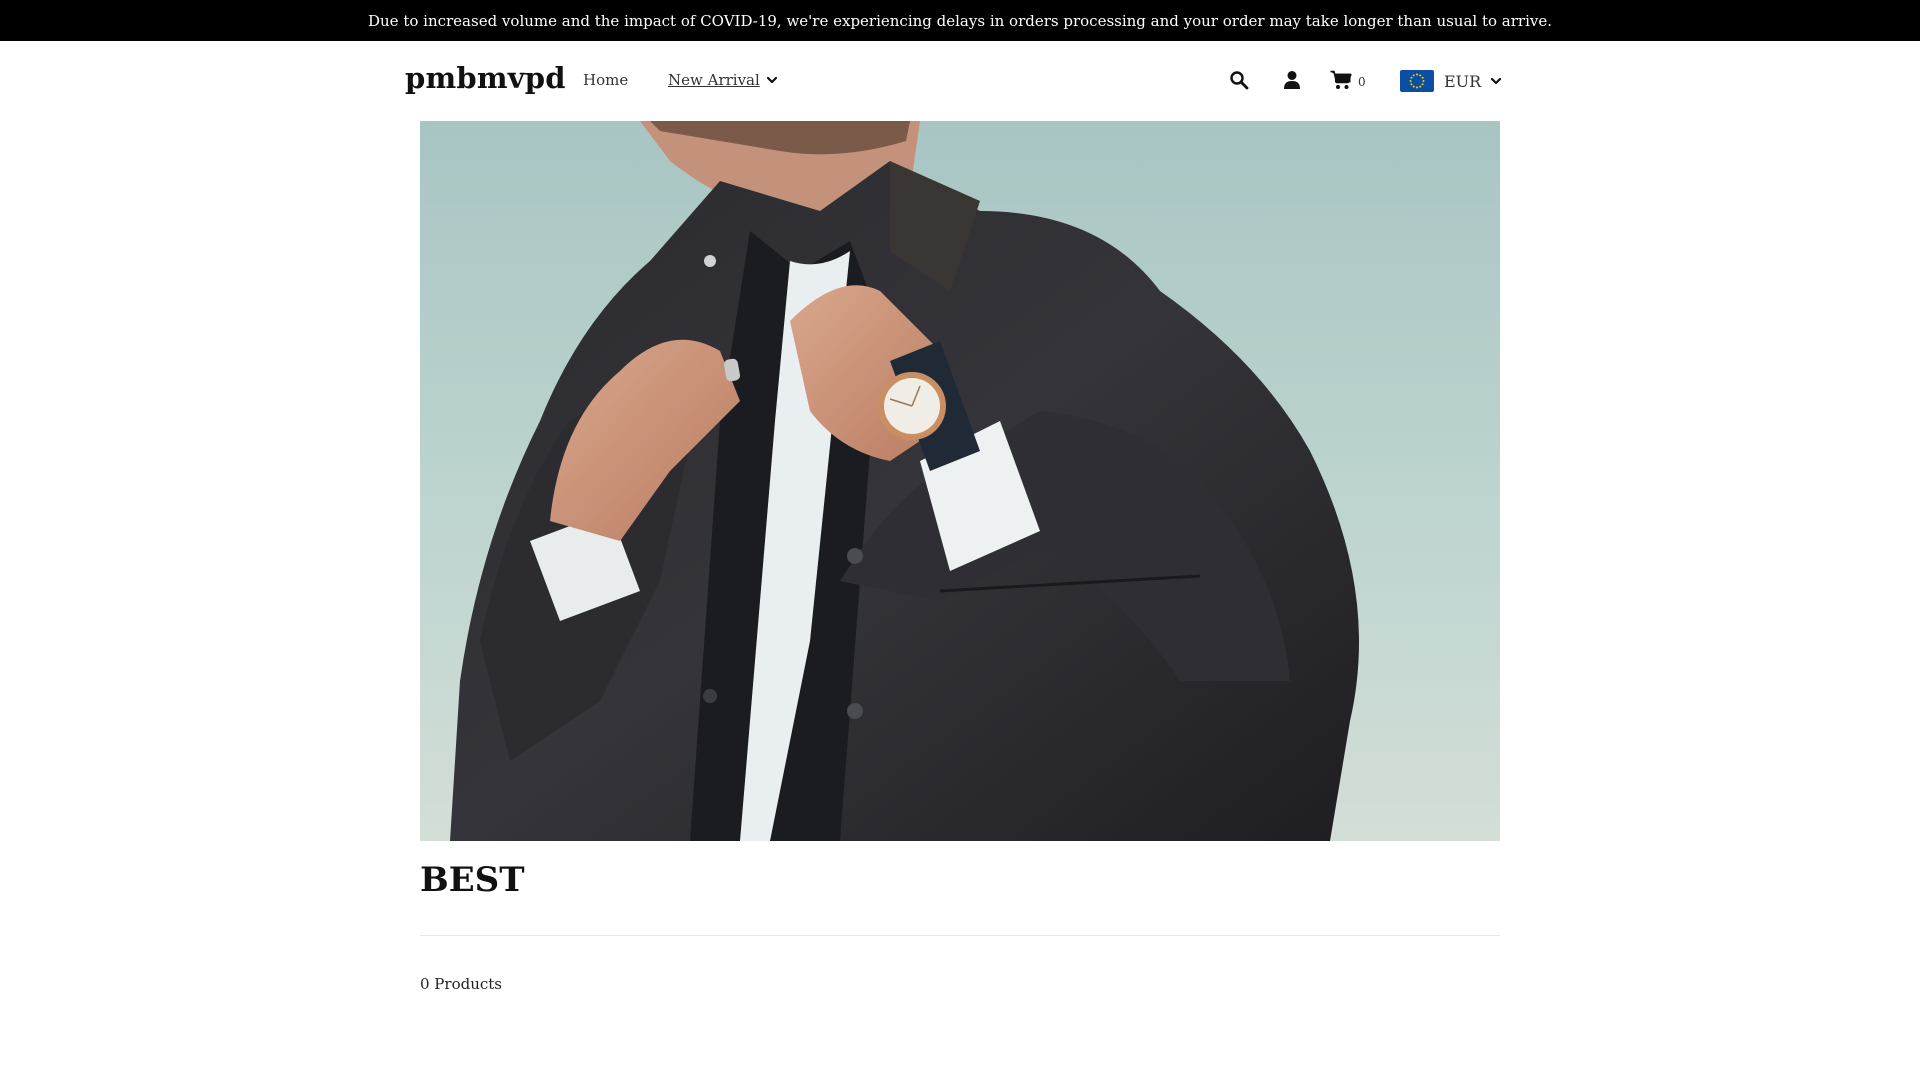 Image resolution: width=1920 pixels, height=1080 pixels. I want to click on product-count: 0 Products, so click(461, 984).